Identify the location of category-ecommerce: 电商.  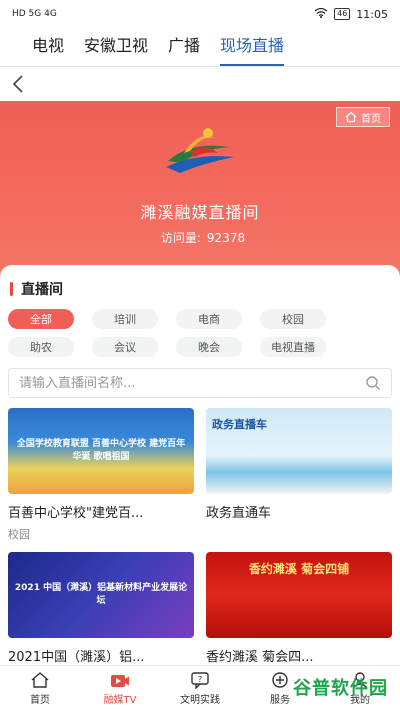
(209, 319).